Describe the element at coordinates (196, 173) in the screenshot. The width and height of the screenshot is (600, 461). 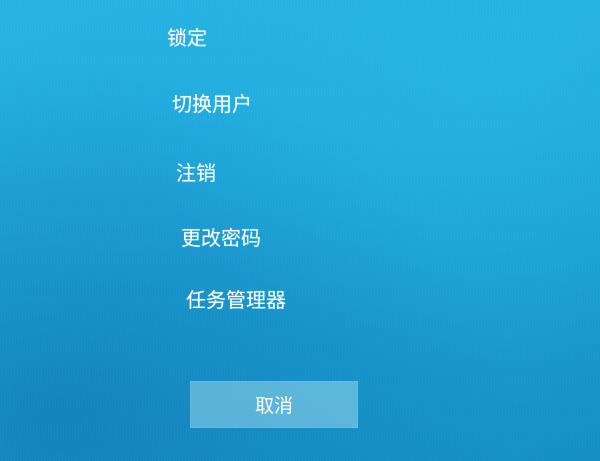
I see `sign-out-option: 注销` at that location.